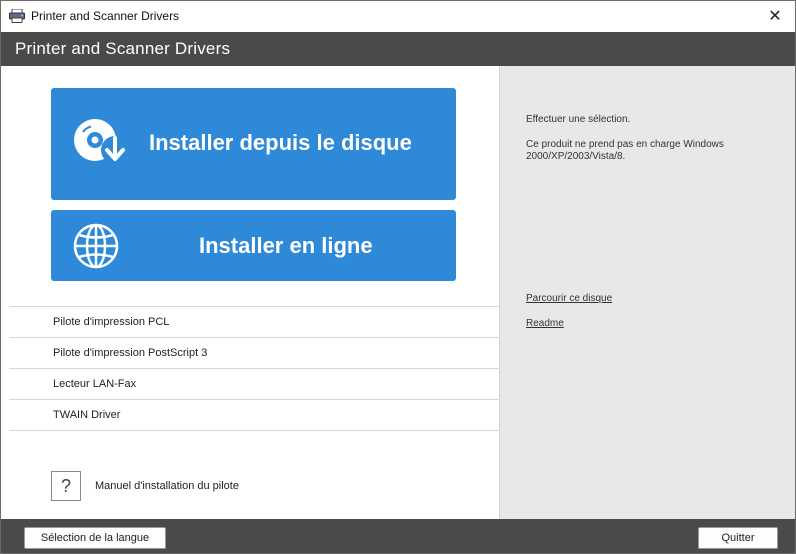 This screenshot has height=554, width=796. What do you see at coordinates (254, 353) in the screenshot?
I see `driver-item-postscript: Pilote d'impression PostScript 3` at bounding box center [254, 353].